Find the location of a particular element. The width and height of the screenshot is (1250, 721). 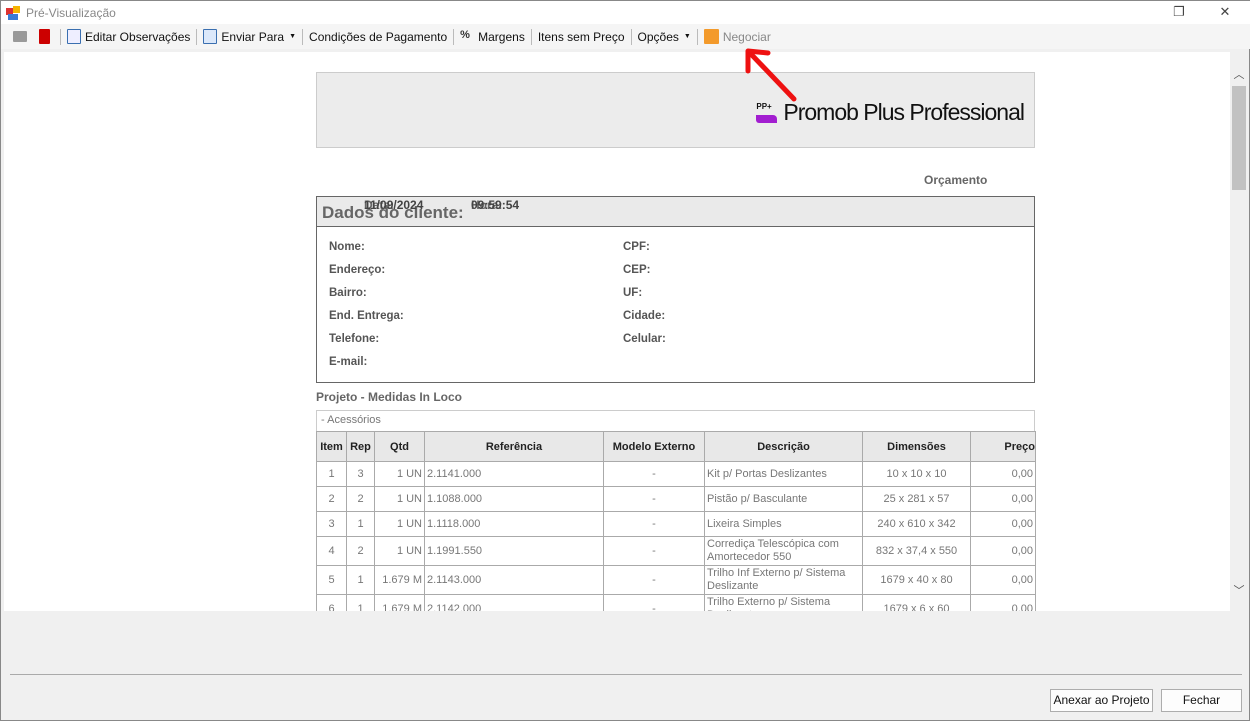

table-cell: 1.1991.550 is located at coordinates (514, 551).